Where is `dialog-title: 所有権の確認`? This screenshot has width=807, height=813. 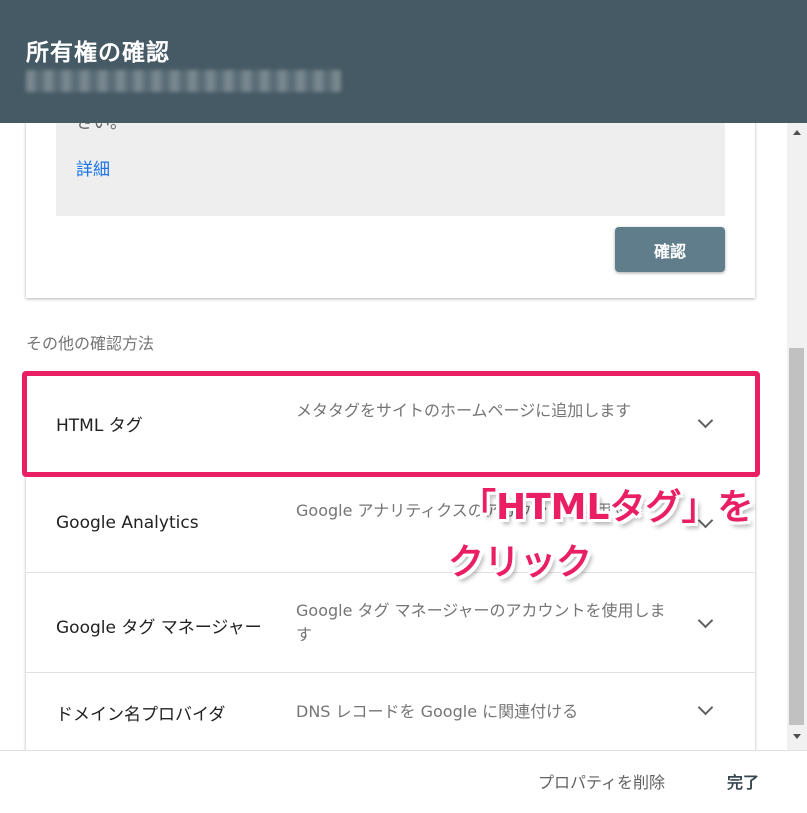 dialog-title: 所有権の確認 is located at coordinates (98, 53).